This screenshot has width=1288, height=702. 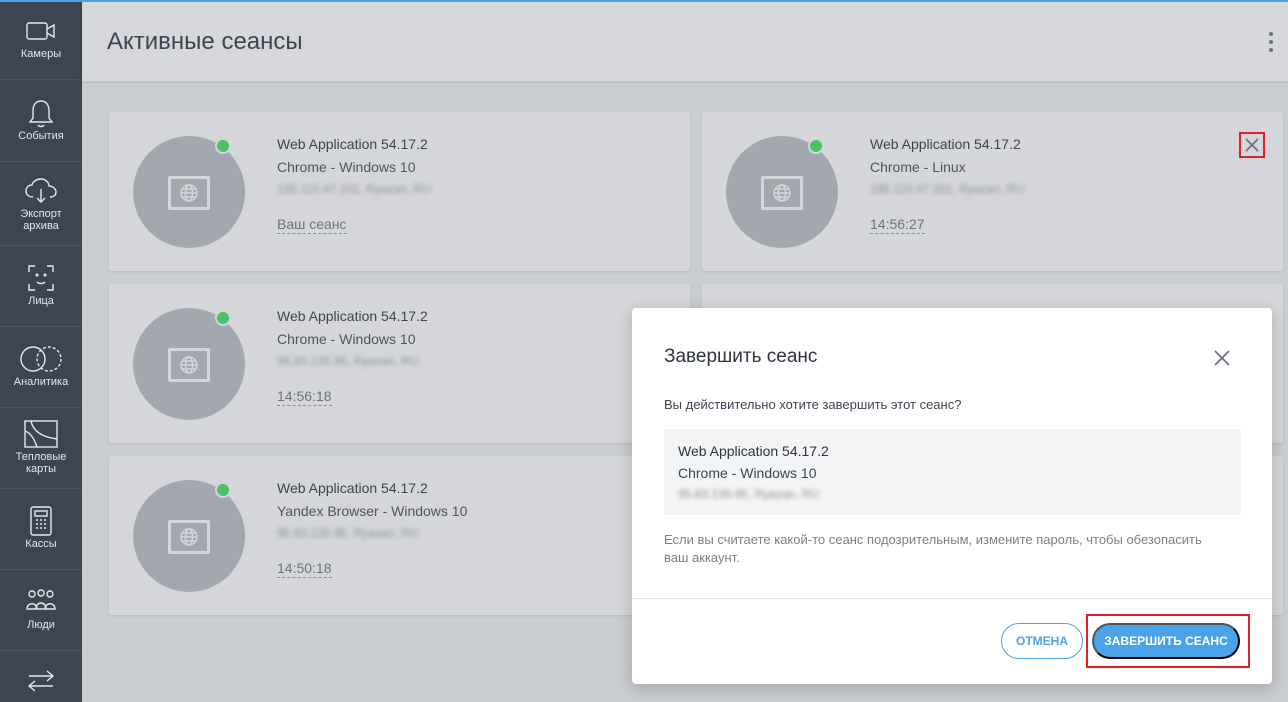 I want to click on dialog-title: Завершить сеанс, so click(x=741, y=356).